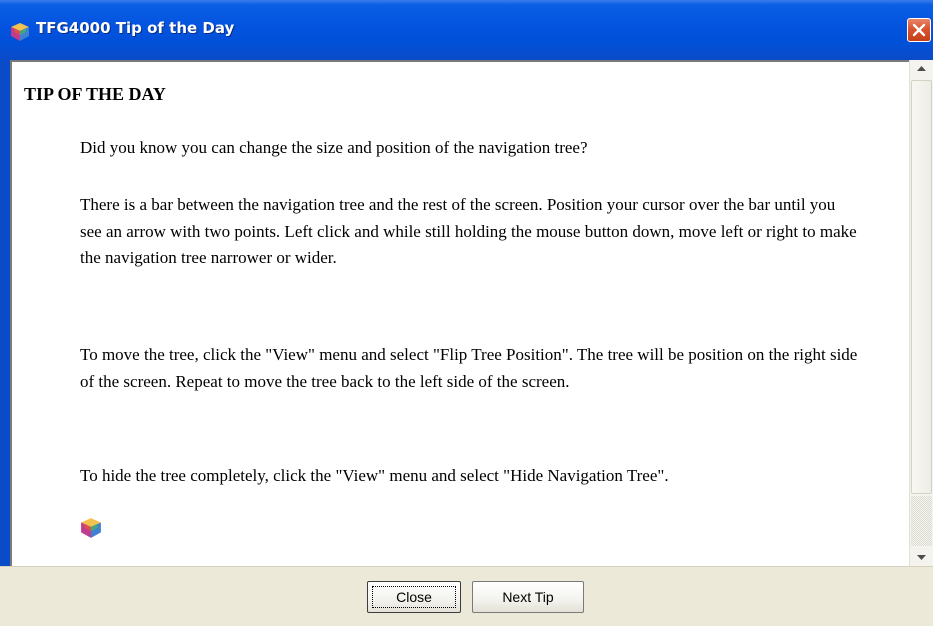 The height and width of the screenshot is (626, 933). What do you see at coordinates (921, 287) in the screenshot?
I see `scroll-thumb` at bounding box center [921, 287].